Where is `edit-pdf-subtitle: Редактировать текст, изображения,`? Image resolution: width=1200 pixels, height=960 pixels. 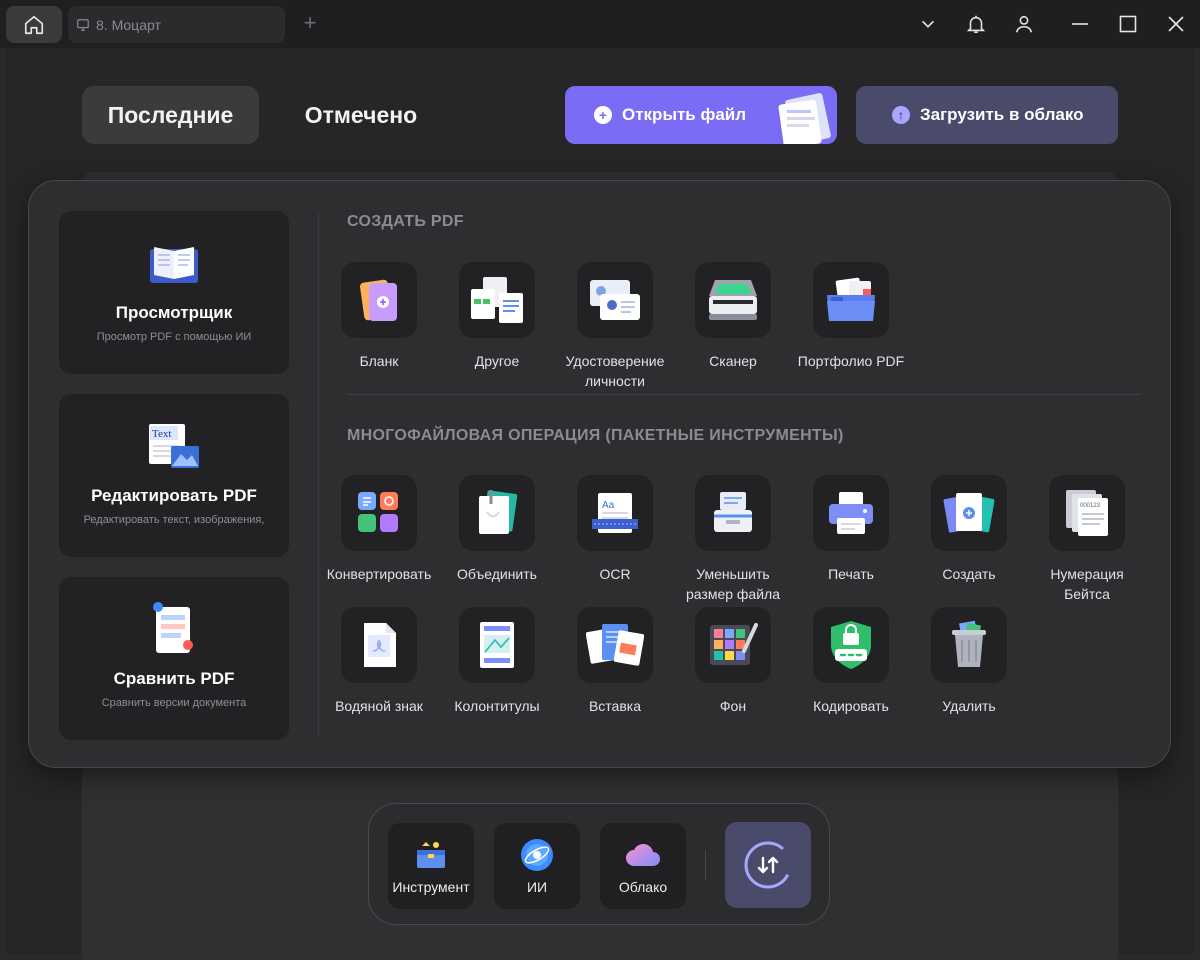 edit-pdf-subtitle: Редактировать текст, изображения, is located at coordinates (174, 520).